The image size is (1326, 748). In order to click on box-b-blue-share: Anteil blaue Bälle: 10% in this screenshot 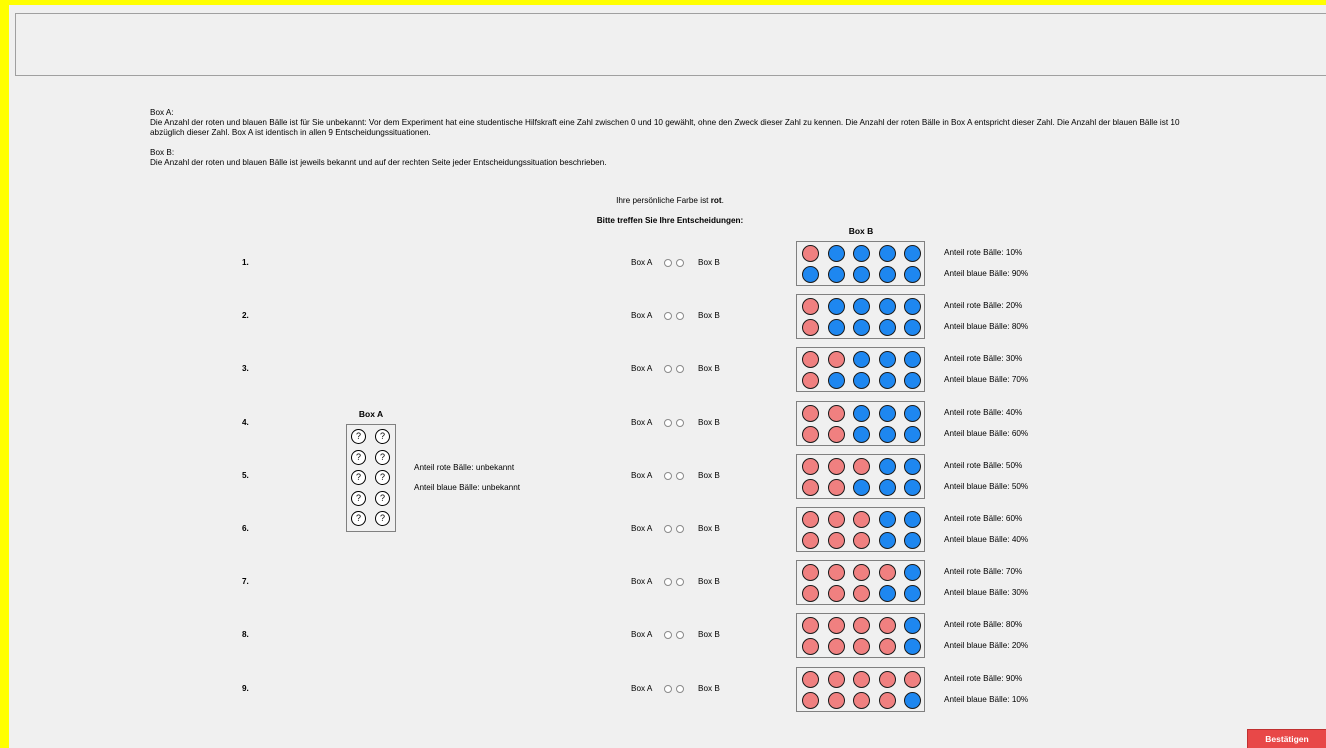, I will do `click(986, 699)`.